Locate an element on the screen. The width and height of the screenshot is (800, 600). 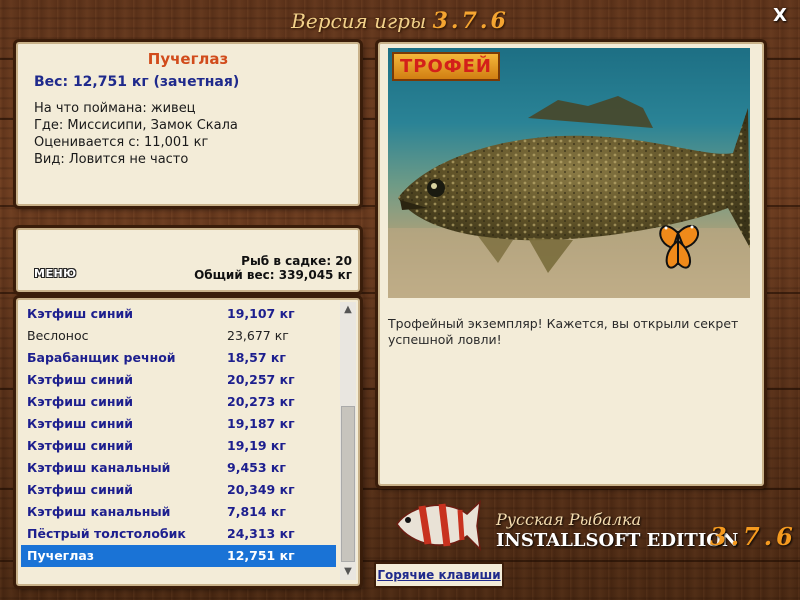
scroll-down-icon: ▼ is located at coordinates (348, 572).